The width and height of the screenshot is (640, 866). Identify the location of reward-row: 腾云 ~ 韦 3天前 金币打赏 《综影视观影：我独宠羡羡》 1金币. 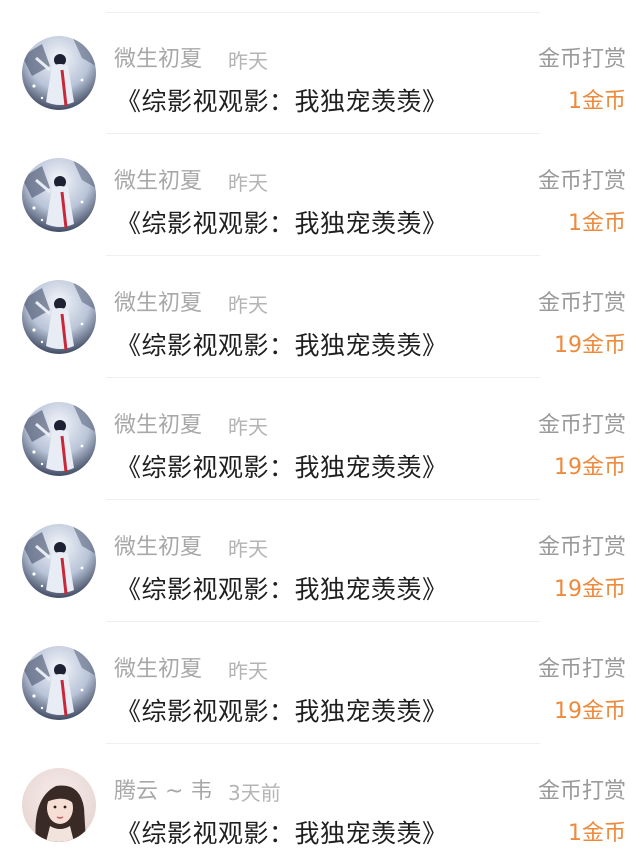
(320, 805).